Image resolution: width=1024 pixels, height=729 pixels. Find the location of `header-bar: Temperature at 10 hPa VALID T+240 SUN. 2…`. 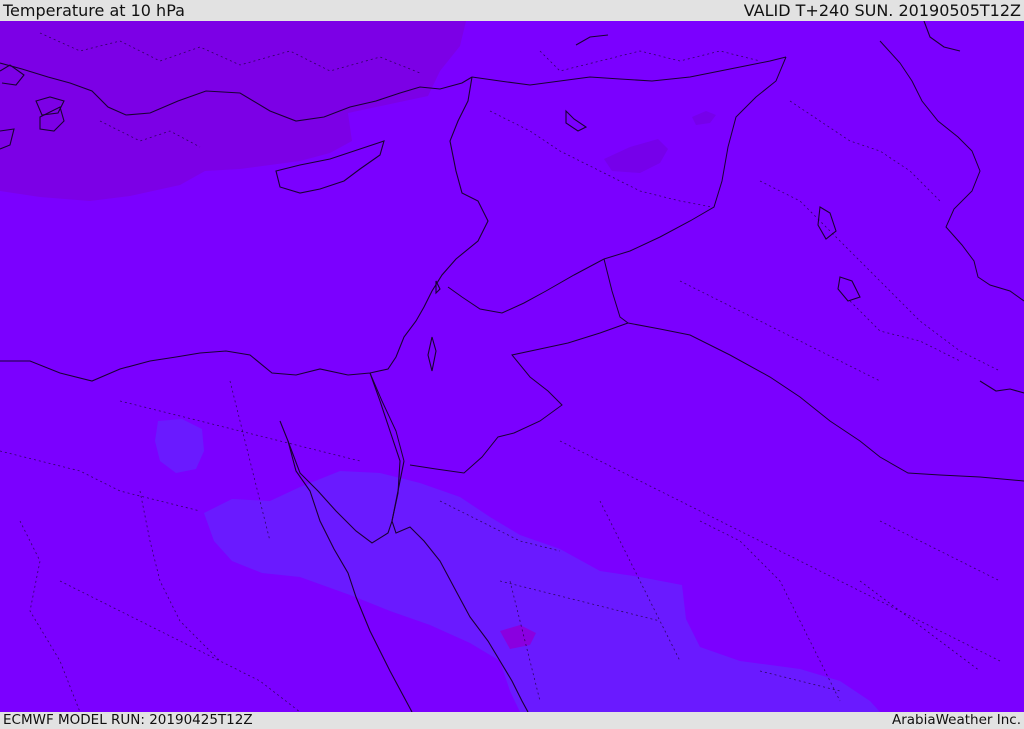

header-bar: Temperature at 10 hPa VALID T+240 SUN. 2… is located at coordinates (512, 10).